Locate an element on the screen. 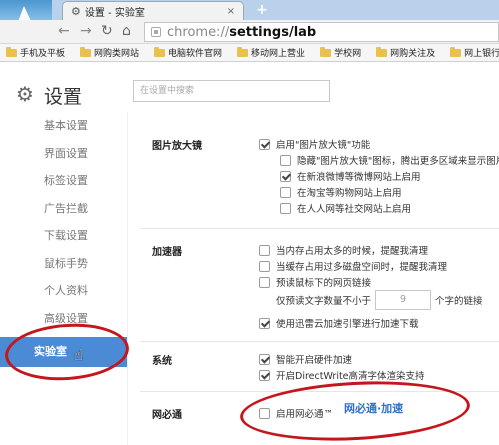 The width and height of the screenshot is (499, 445). reload-icon: ↻ is located at coordinates (107, 31).